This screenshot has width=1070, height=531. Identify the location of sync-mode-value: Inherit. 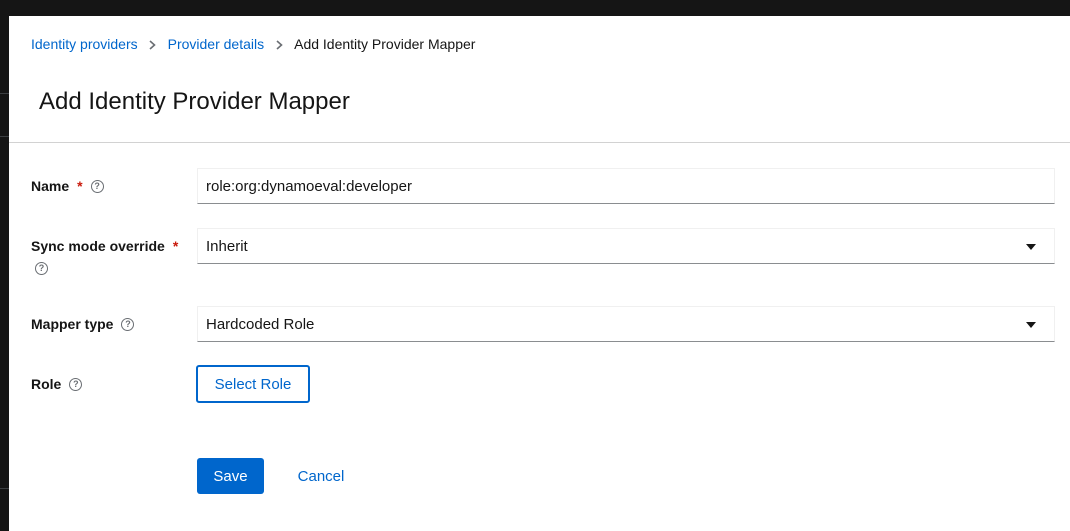
(227, 246).